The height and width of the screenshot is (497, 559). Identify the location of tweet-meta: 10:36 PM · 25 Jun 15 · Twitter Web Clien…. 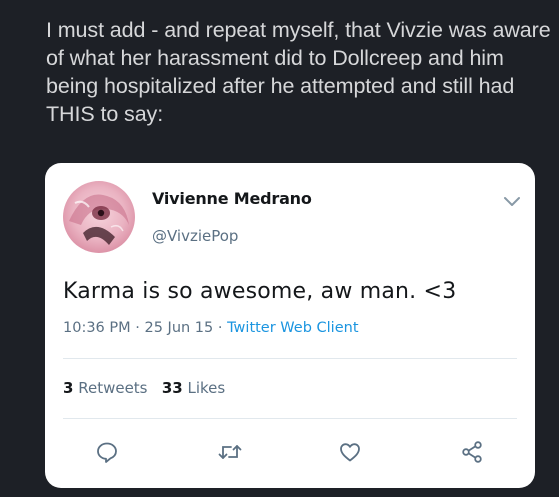
(211, 328).